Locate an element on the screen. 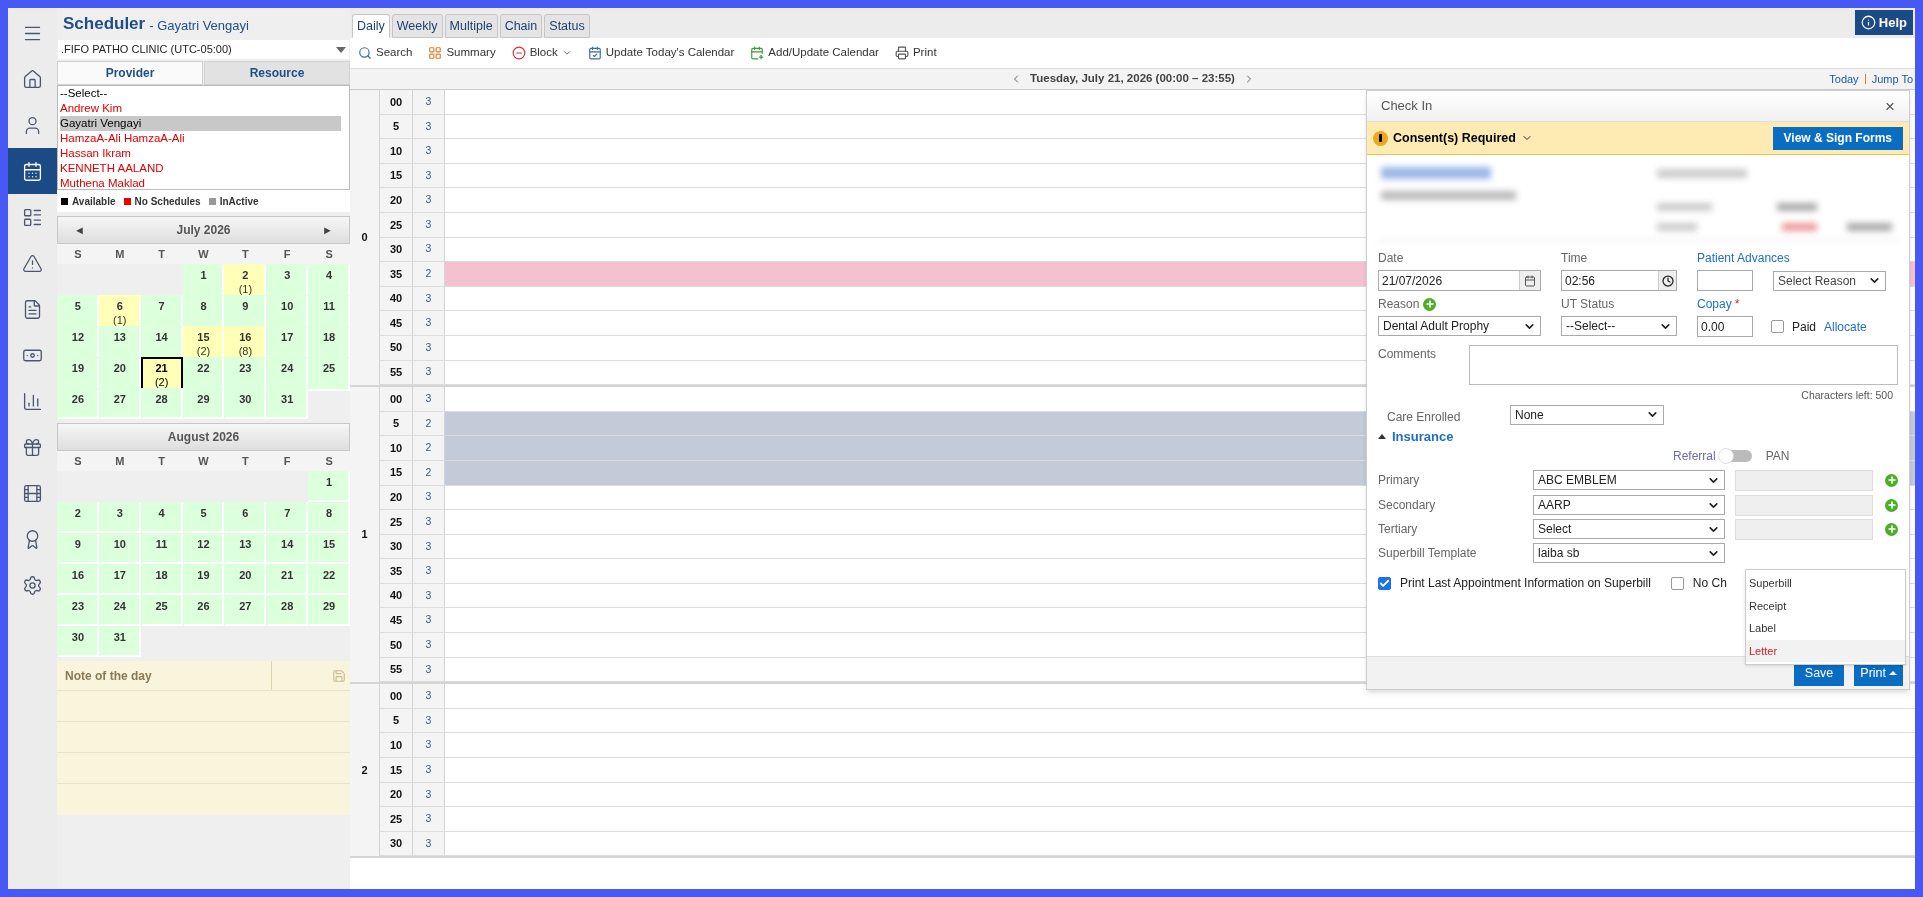  toolbar-button: Search is located at coordinates (385, 53).